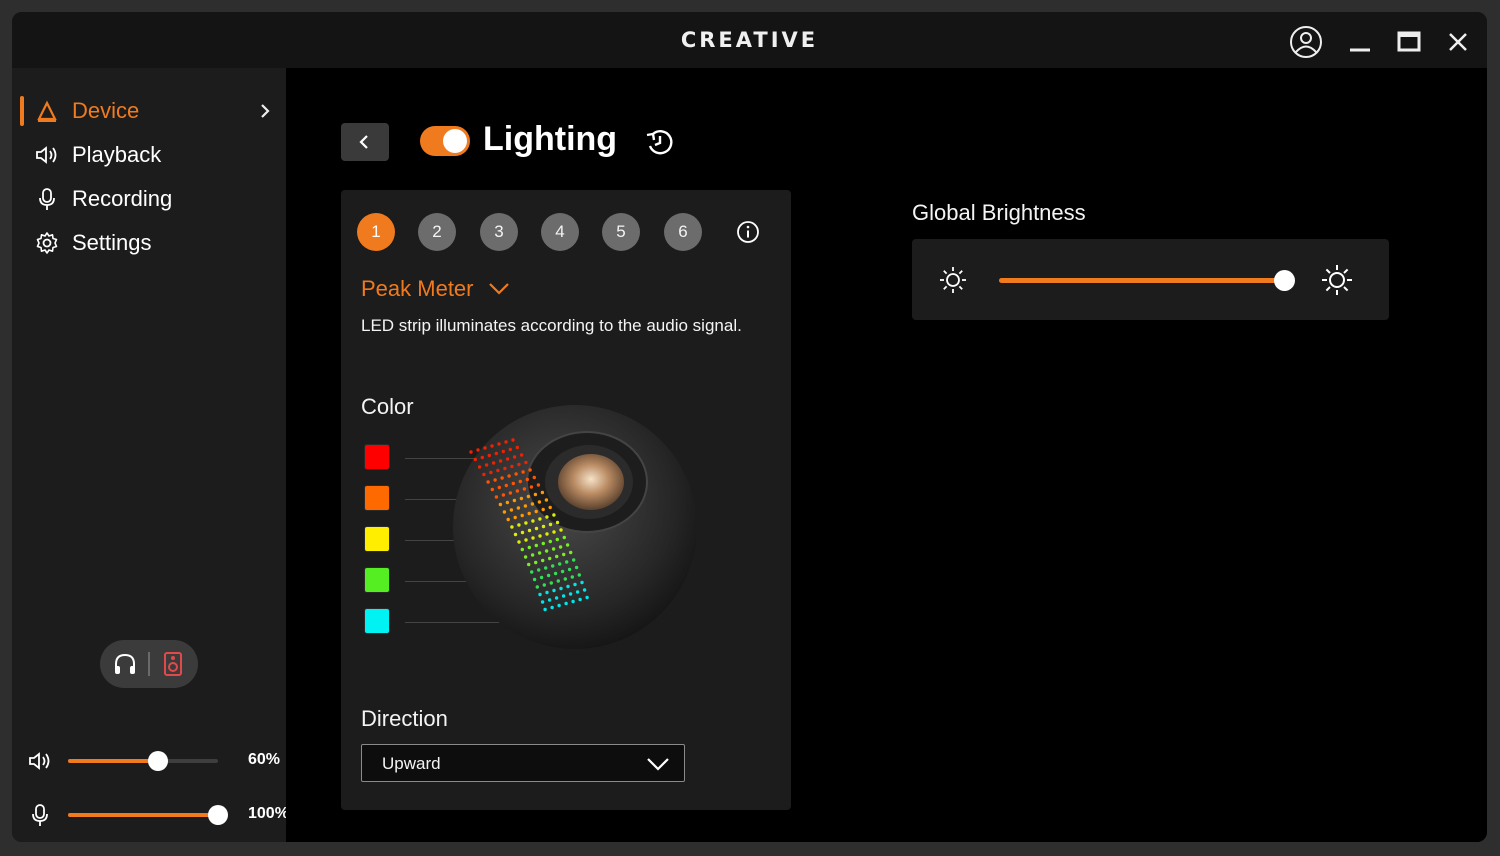 The height and width of the screenshot is (856, 1500). I want to click on microphone-icon, so click(47, 199).